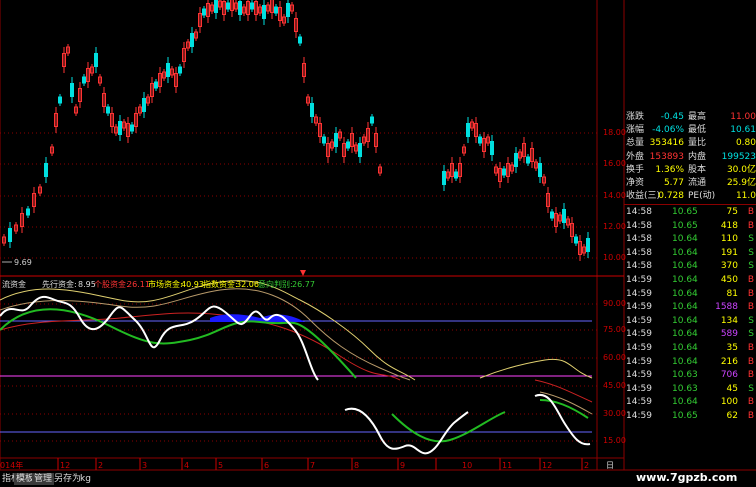 Image resolution: width=756 pixels, height=487 pixels. What do you see at coordinates (610, 465) in the screenshot?
I see `period-day-label: 日` at bounding box center [610, 465].